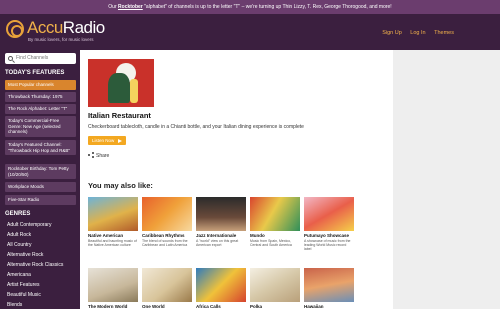  I want to click on themes-link: Themes, so click(444, 33).